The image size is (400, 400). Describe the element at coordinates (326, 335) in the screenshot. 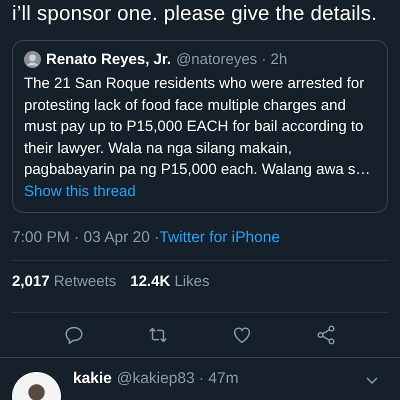

I see `share-icon` at that location.